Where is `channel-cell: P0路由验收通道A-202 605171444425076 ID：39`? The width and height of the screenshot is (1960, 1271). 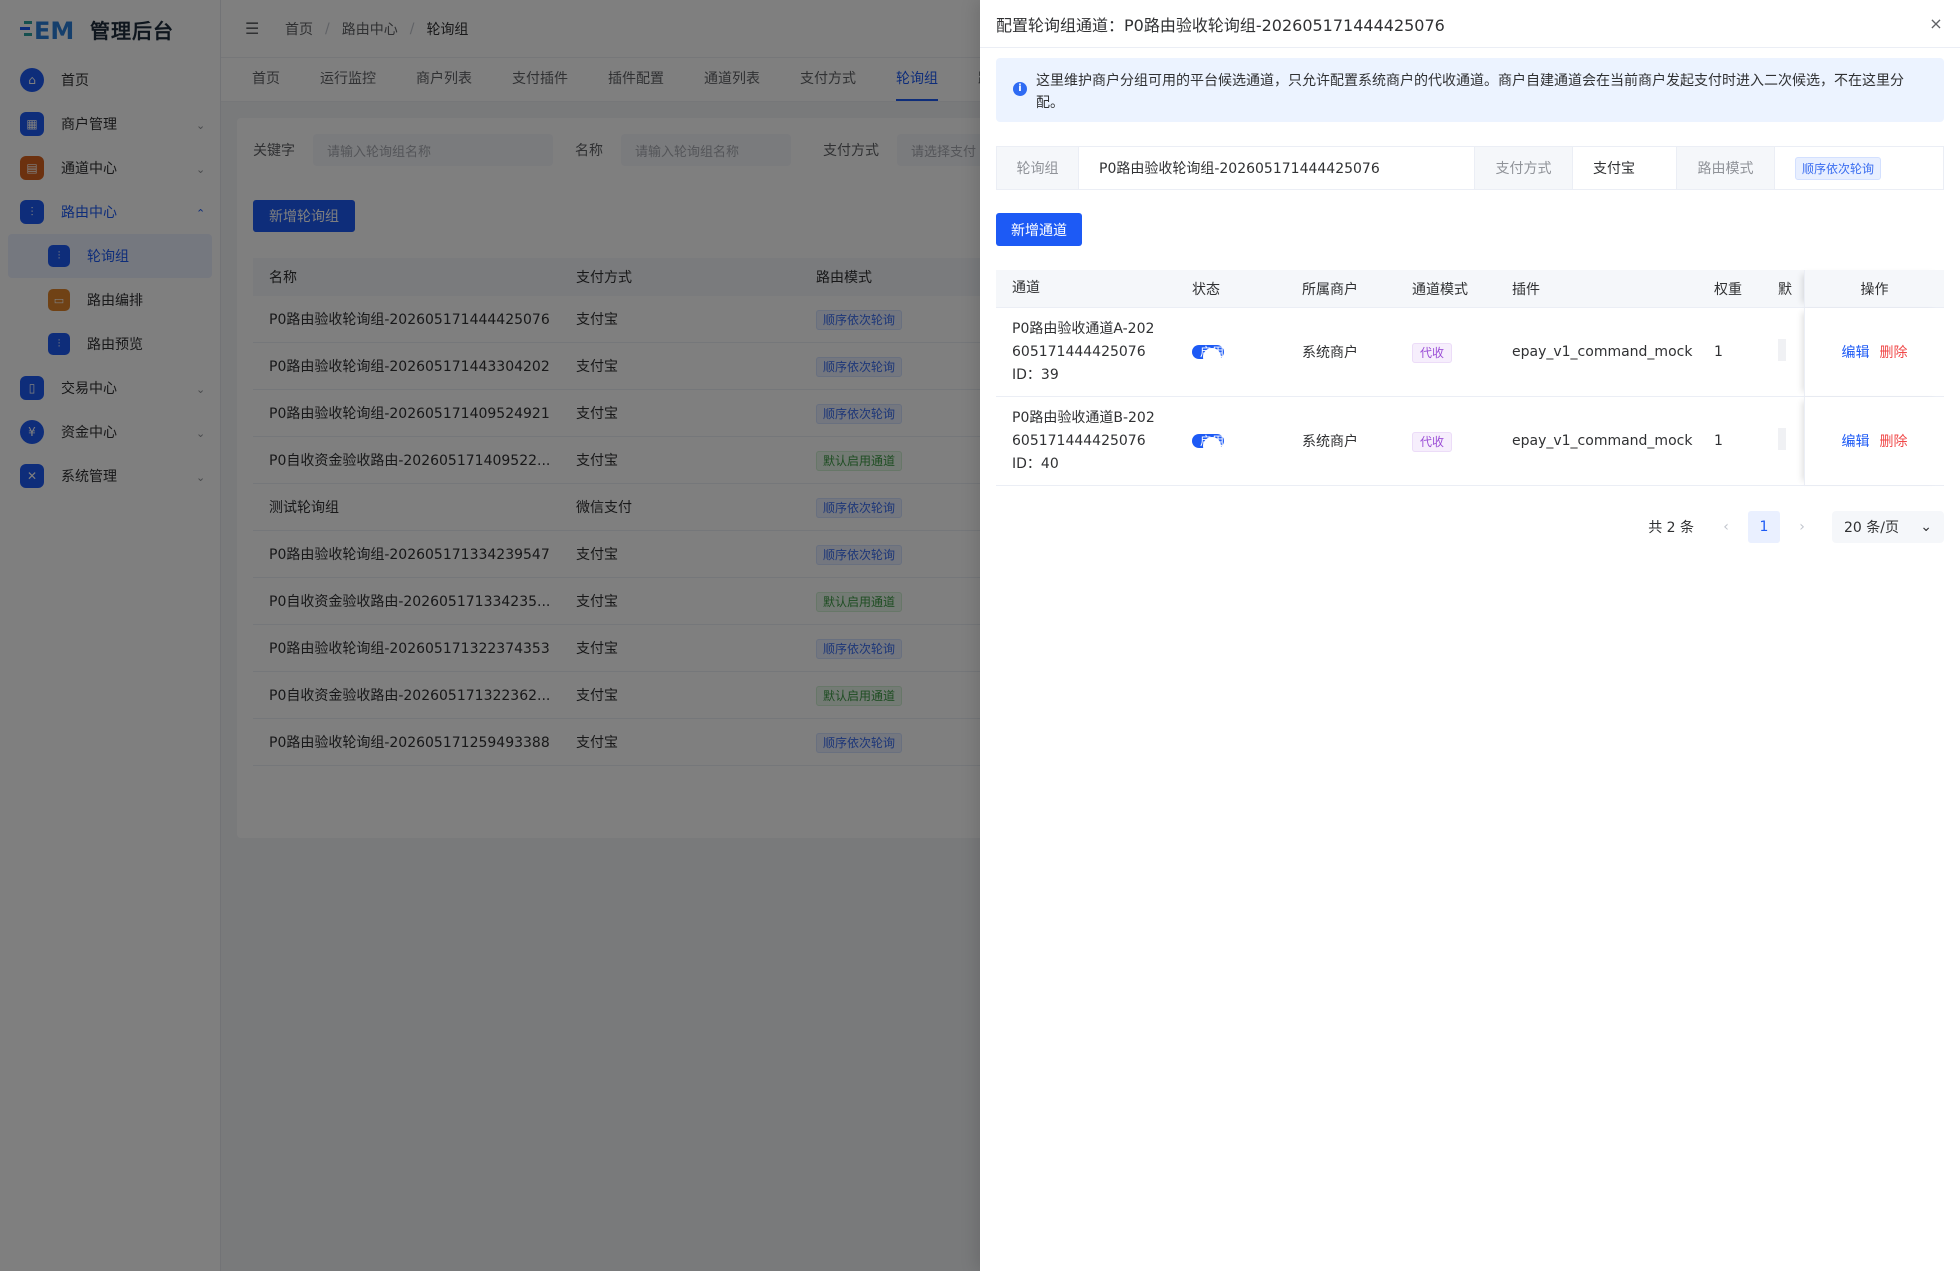 channel-cell: P0路由验收通道A-202 605171444425076 ID：39 is located at coordinates (1086, 352).